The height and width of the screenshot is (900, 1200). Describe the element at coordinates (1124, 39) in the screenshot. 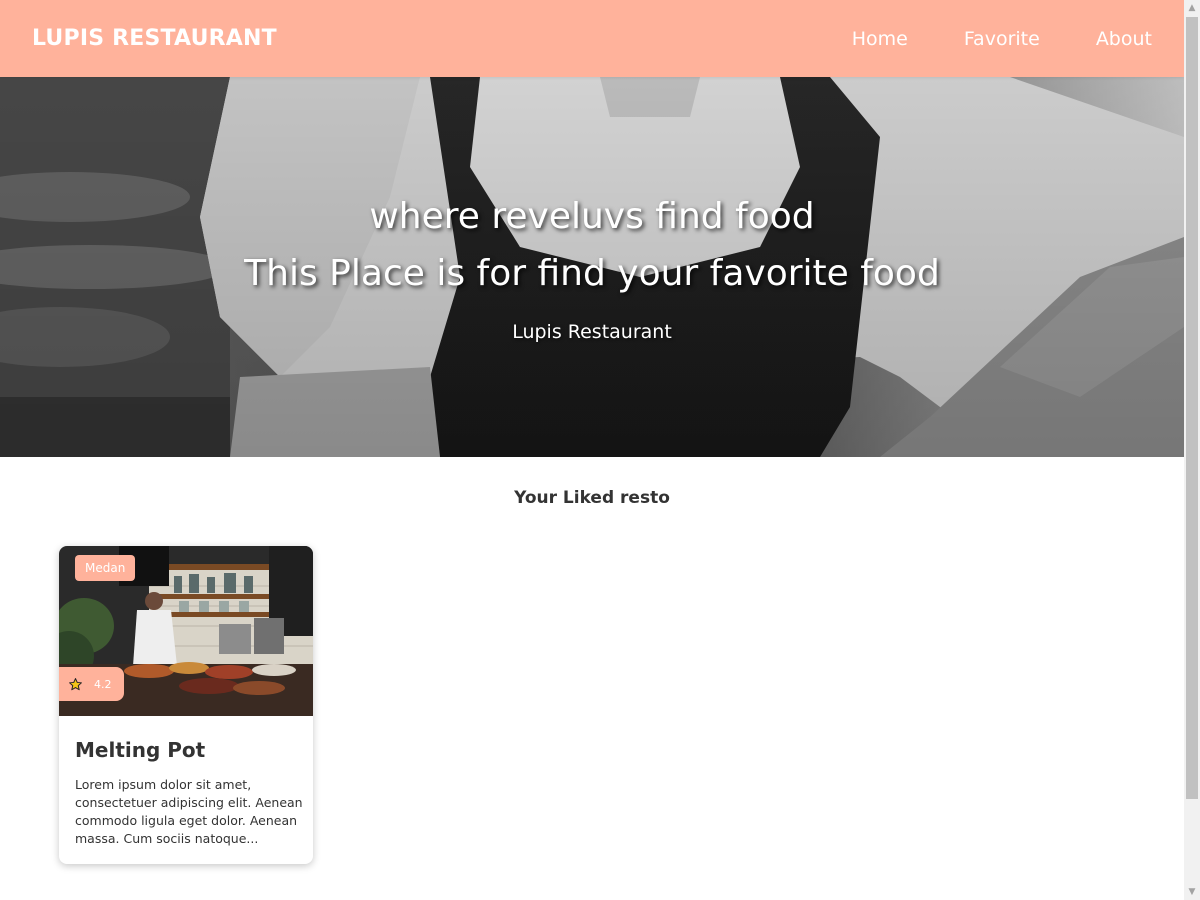

I see `nav-link-about: About` at that location.